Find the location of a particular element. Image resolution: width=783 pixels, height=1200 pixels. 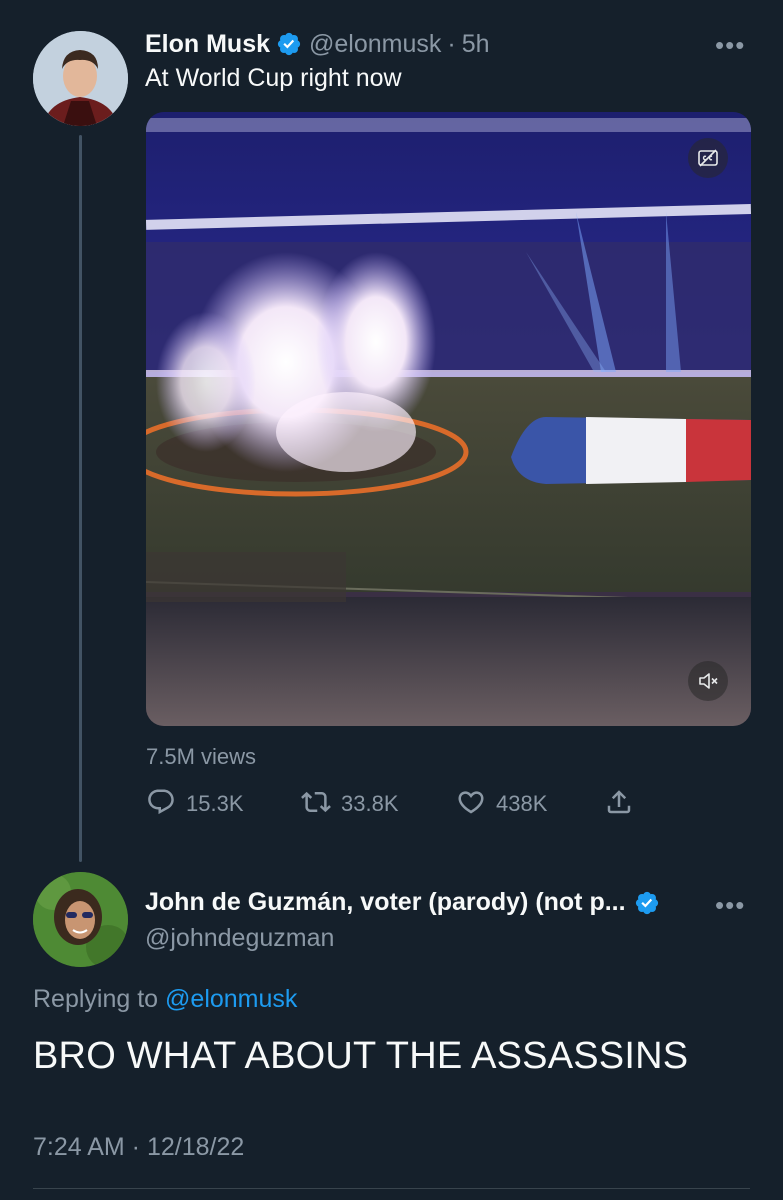

reply-button: 15.3K is located at coordinates (223, 804).